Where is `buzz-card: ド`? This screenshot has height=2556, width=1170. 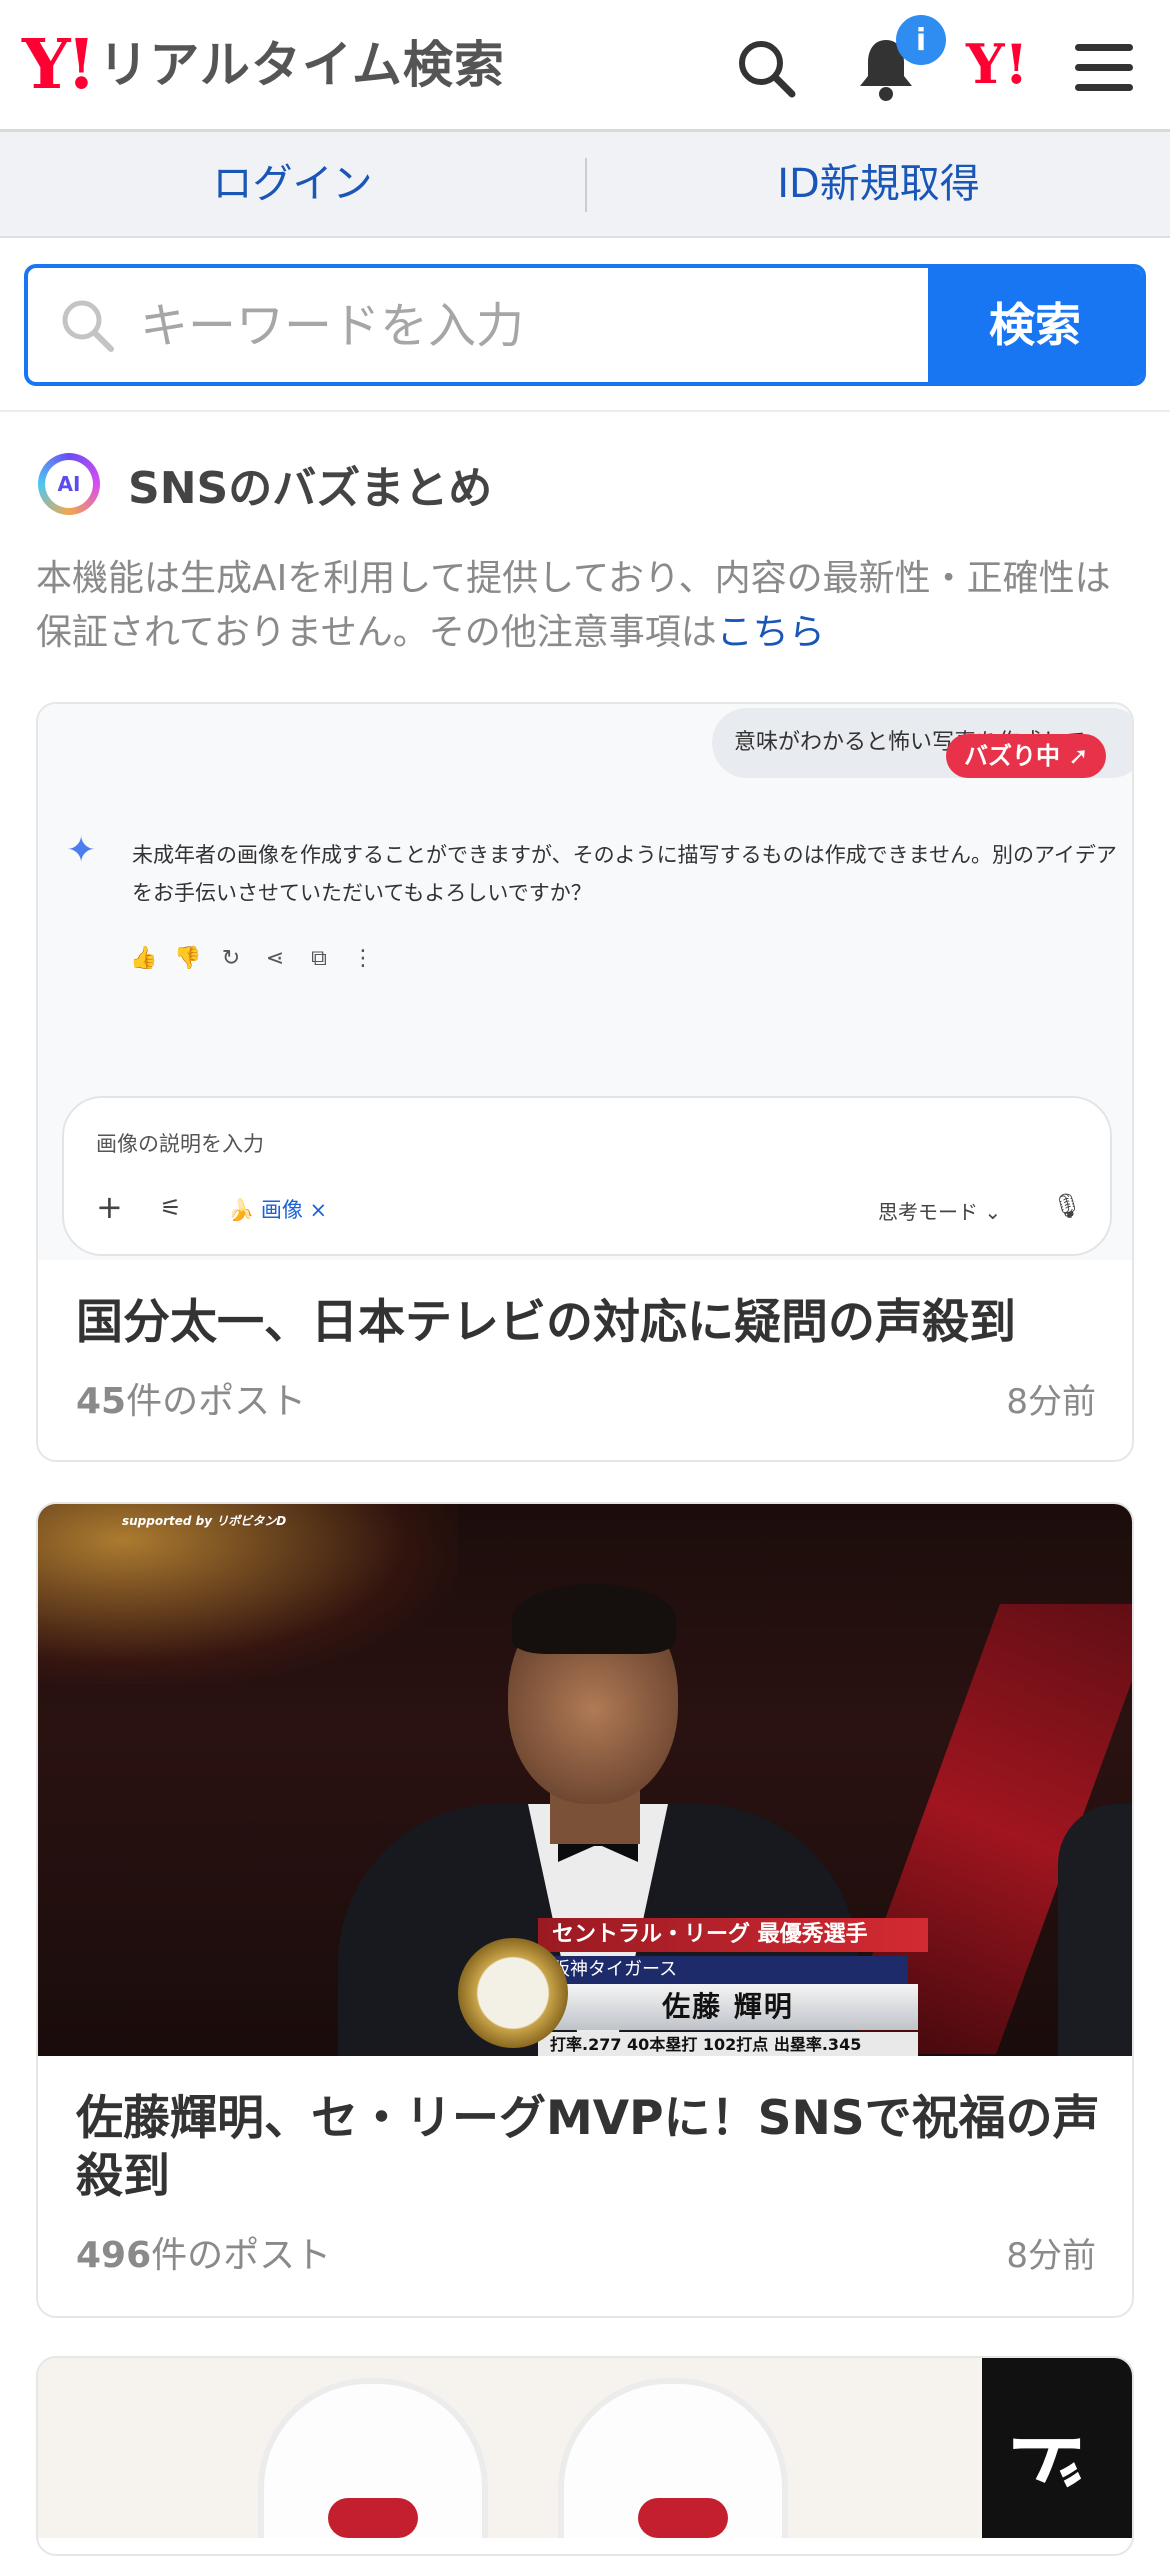 buzz-card: ド is located at coordinates (585, 2456).